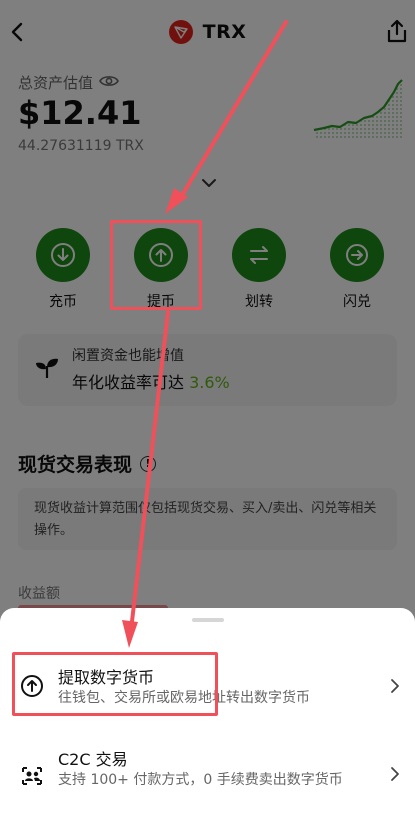 The image size is (415, 821). What do you see at coordinates (208, 620) in the screenshot?
I see `sheet-handle` at bounding box center [208, 620].